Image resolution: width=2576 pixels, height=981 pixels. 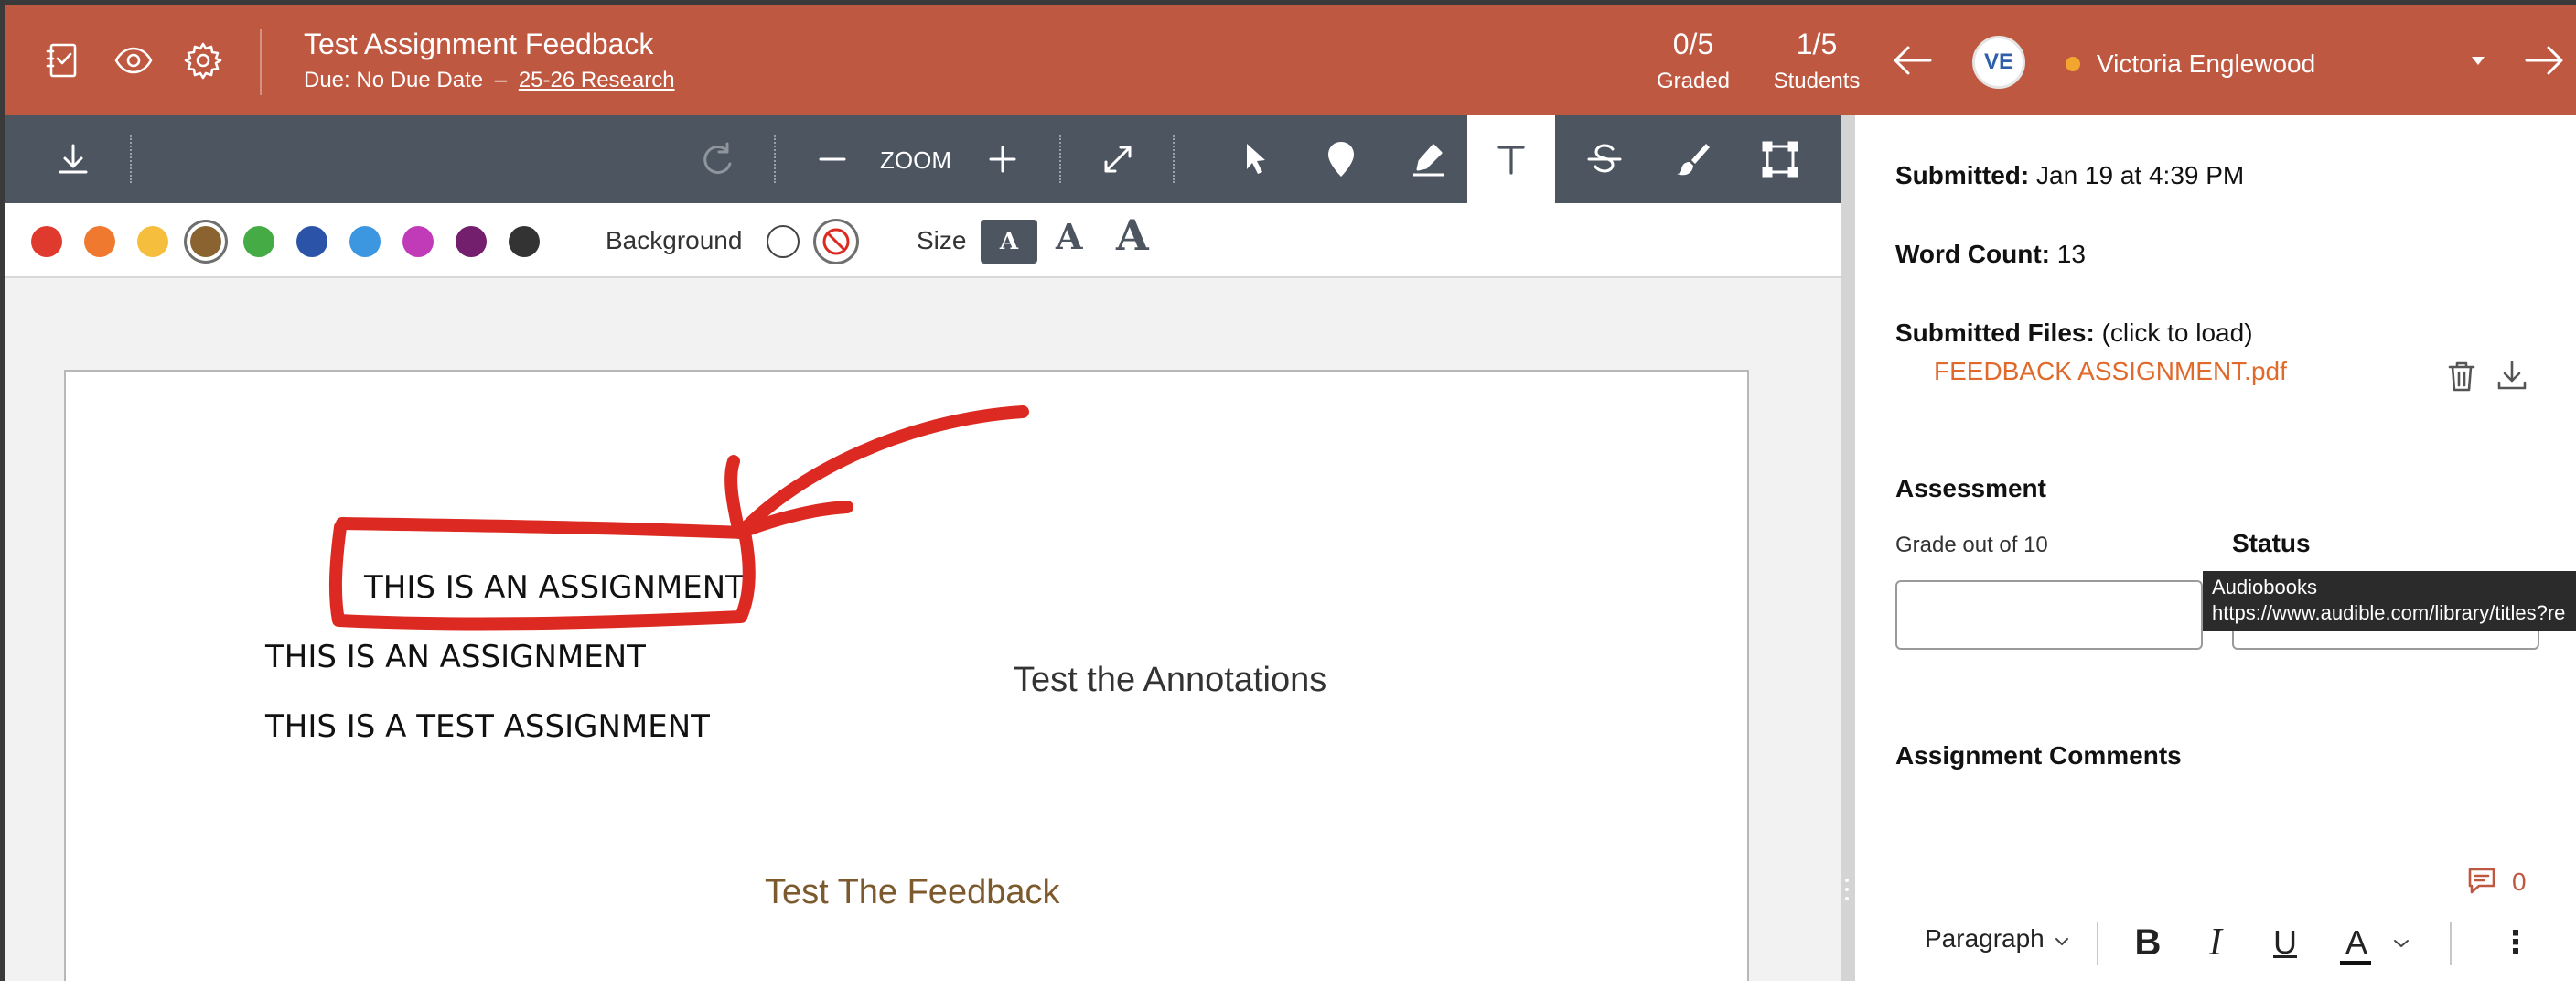 I want to click on grade-input, so click(x=2049, y=615).